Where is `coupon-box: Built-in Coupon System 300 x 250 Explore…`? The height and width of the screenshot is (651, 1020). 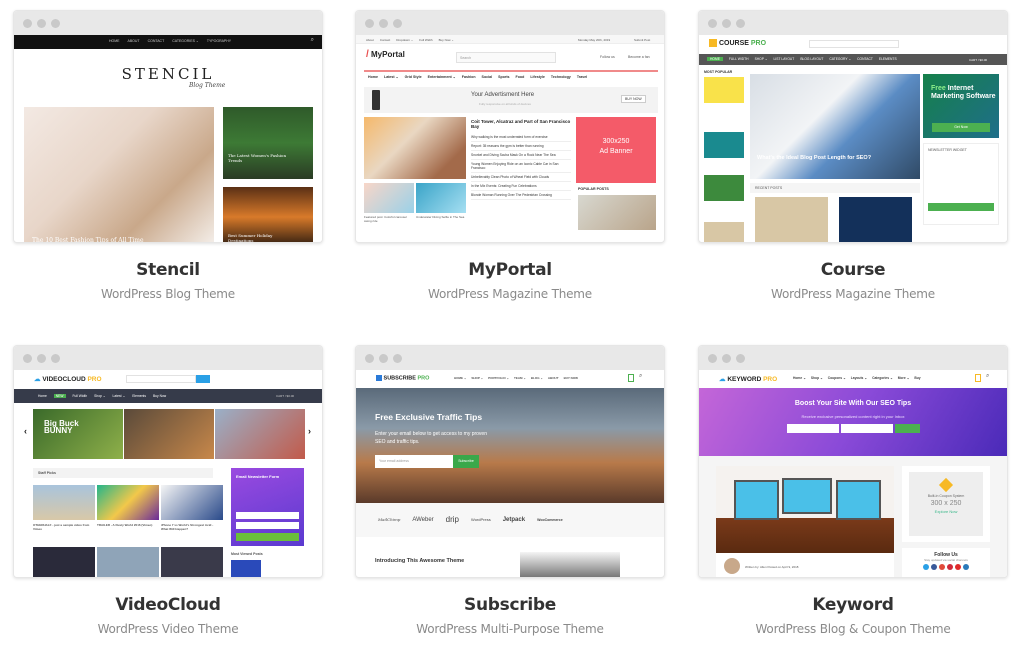 coupon-box: Built-in Coupon System 300 x 250 Explore… is located at coordinates (946, 504).